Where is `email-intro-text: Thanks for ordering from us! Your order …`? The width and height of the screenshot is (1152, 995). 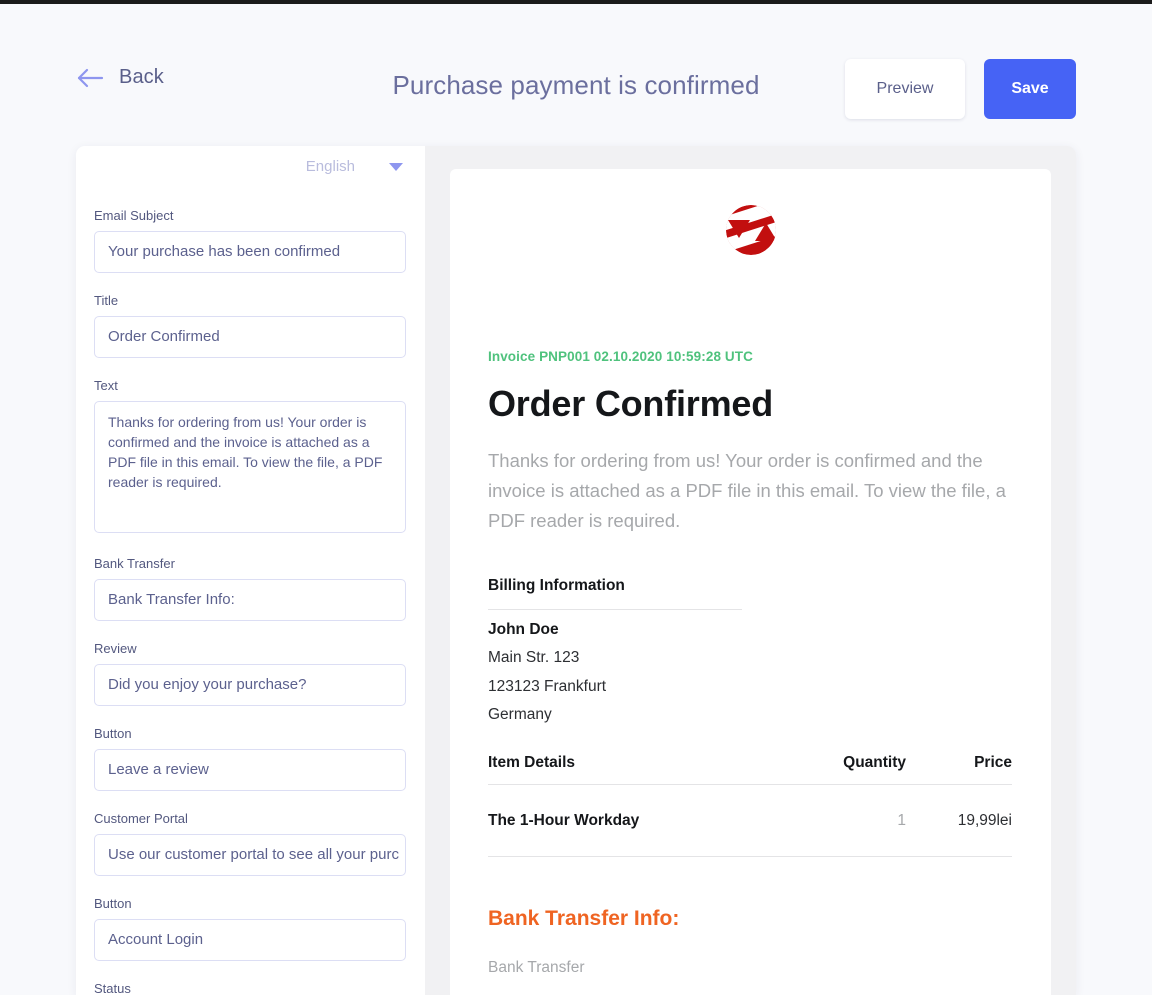
email-intro-text: Thanks for ordering from us! Your order … is located at coordinates (747, 491).